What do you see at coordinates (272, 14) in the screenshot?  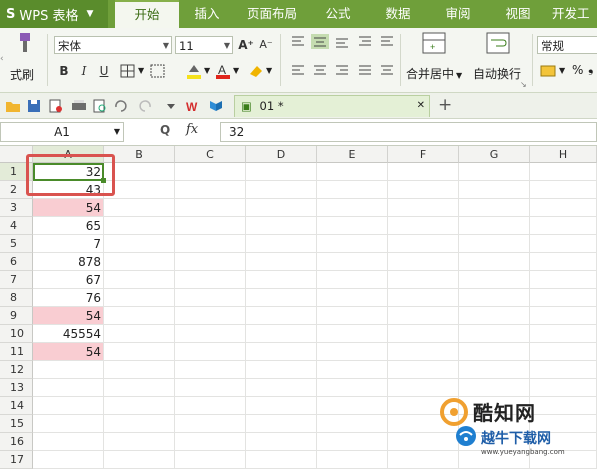 I see `tab-page-layout: 页面布局` at bounding box center [272, 14].